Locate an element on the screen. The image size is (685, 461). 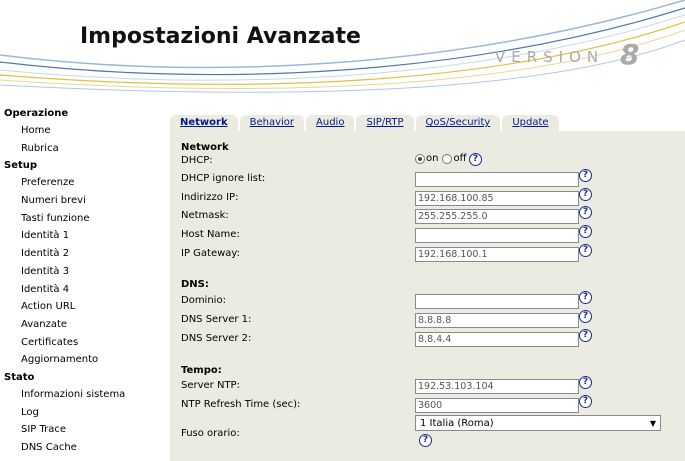
dns-server-1-input: 8.8.8.8 is located at coordinates (497, 320).